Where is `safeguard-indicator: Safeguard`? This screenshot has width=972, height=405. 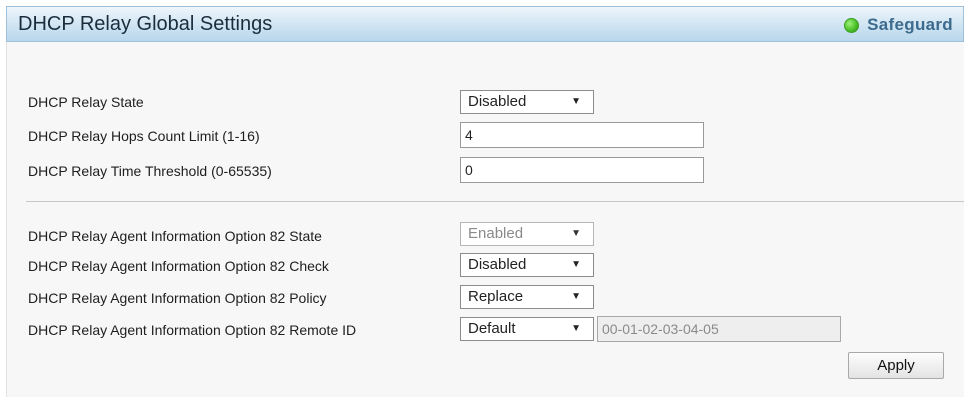 safeguard-indicator: Safeguard is located at coordinates (898, 25).